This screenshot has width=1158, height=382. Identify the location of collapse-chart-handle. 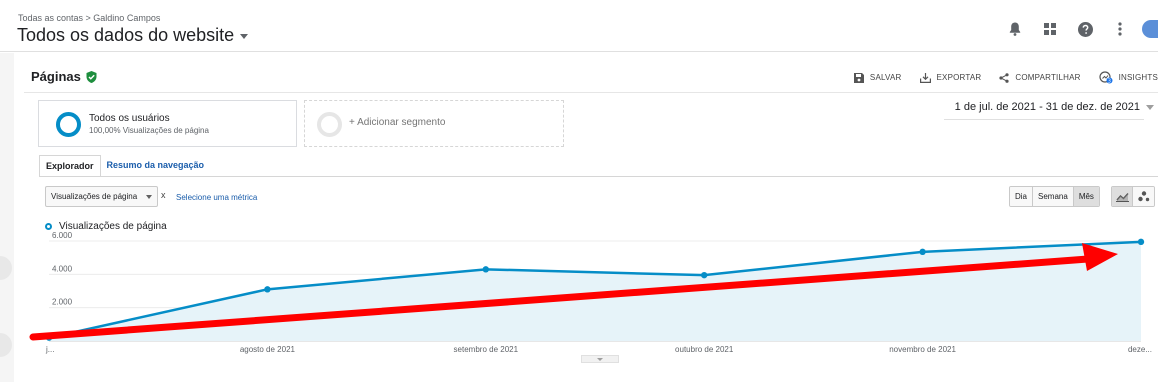
(600, 359).